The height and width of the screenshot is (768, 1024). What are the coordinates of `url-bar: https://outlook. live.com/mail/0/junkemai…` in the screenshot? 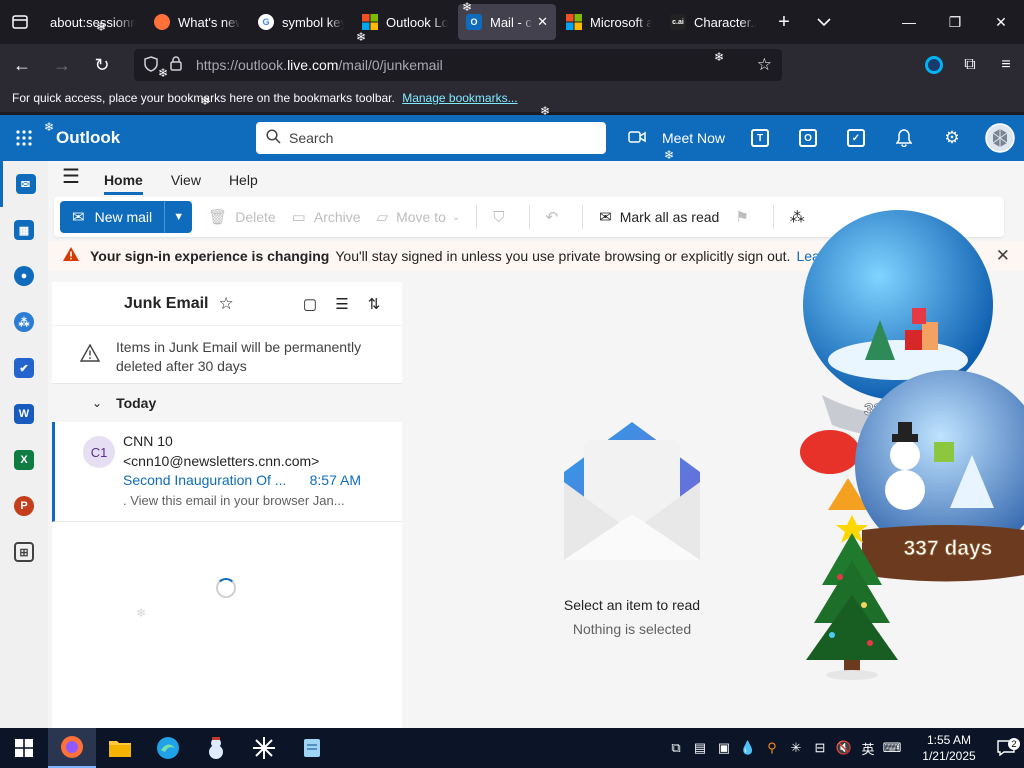 It's located at (458, 65).